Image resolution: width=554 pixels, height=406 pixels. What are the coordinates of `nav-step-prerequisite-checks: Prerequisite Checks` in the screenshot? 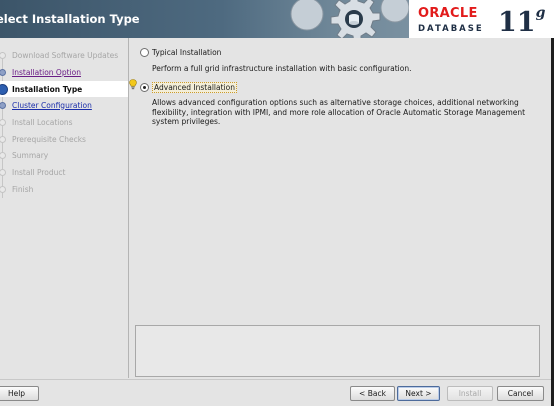 It's located at (64, 139).